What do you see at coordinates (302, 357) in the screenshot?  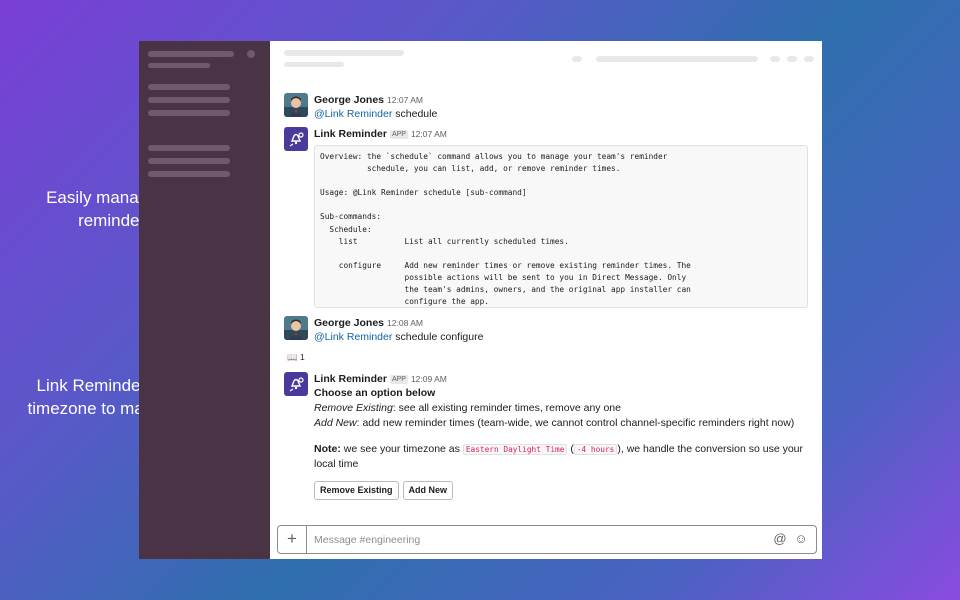 I see `reaction-count: 1` at bounding box center [302, 357].